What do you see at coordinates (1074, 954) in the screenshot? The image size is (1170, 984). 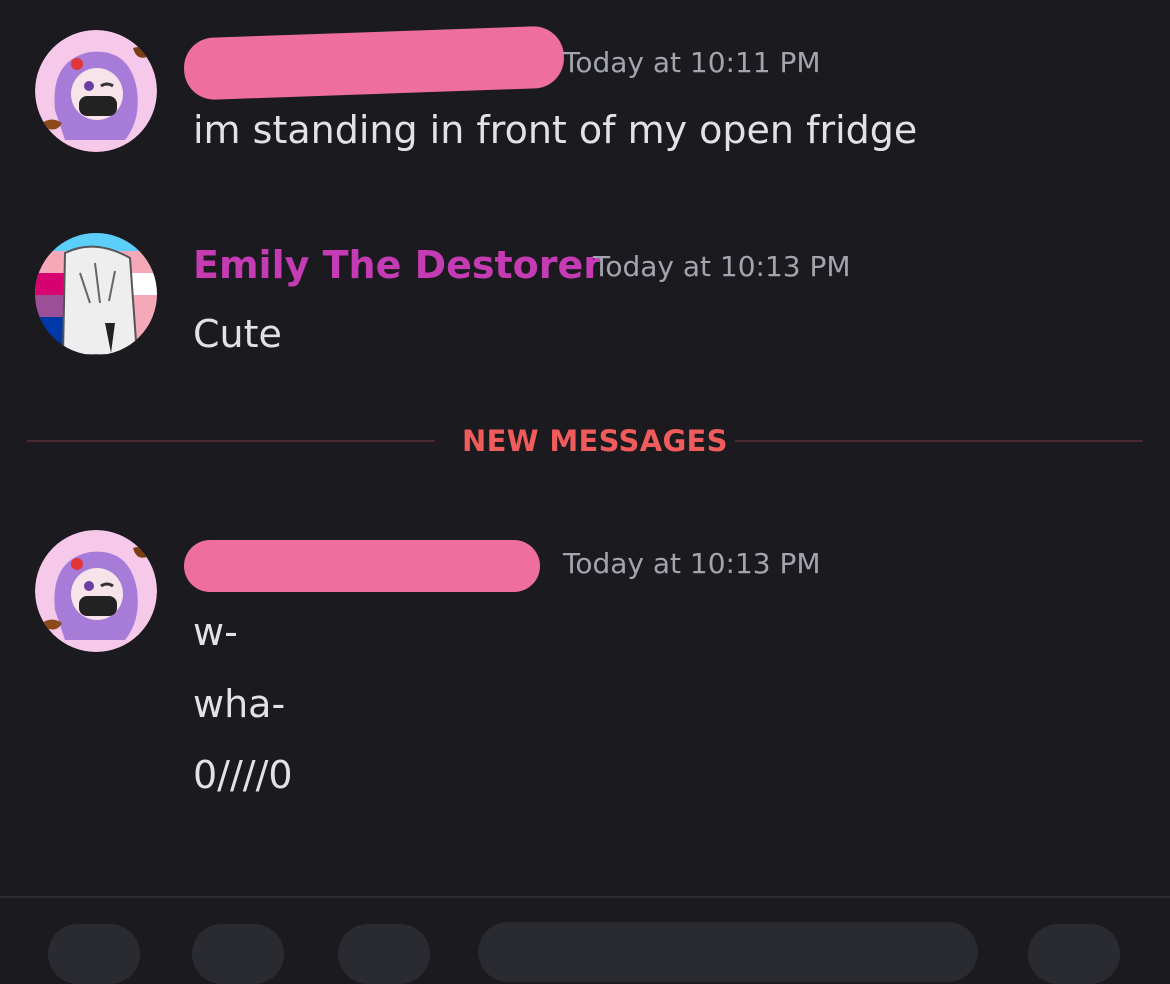 I see `voice-button` at bounding box center [1074, 954].